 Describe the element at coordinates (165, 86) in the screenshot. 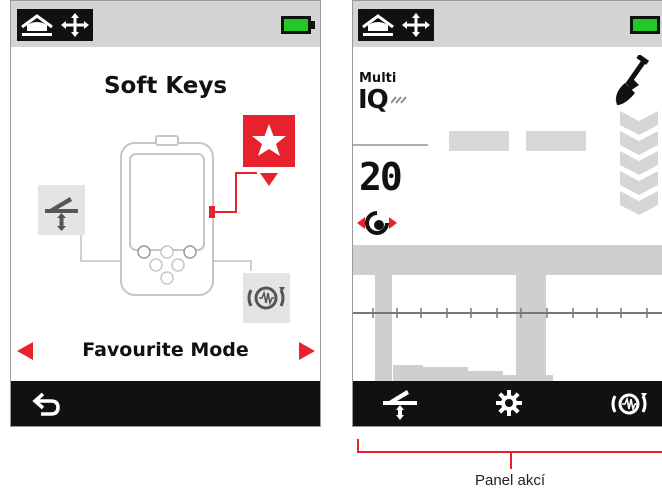

I see `page-title: Soft Keys` at that location.